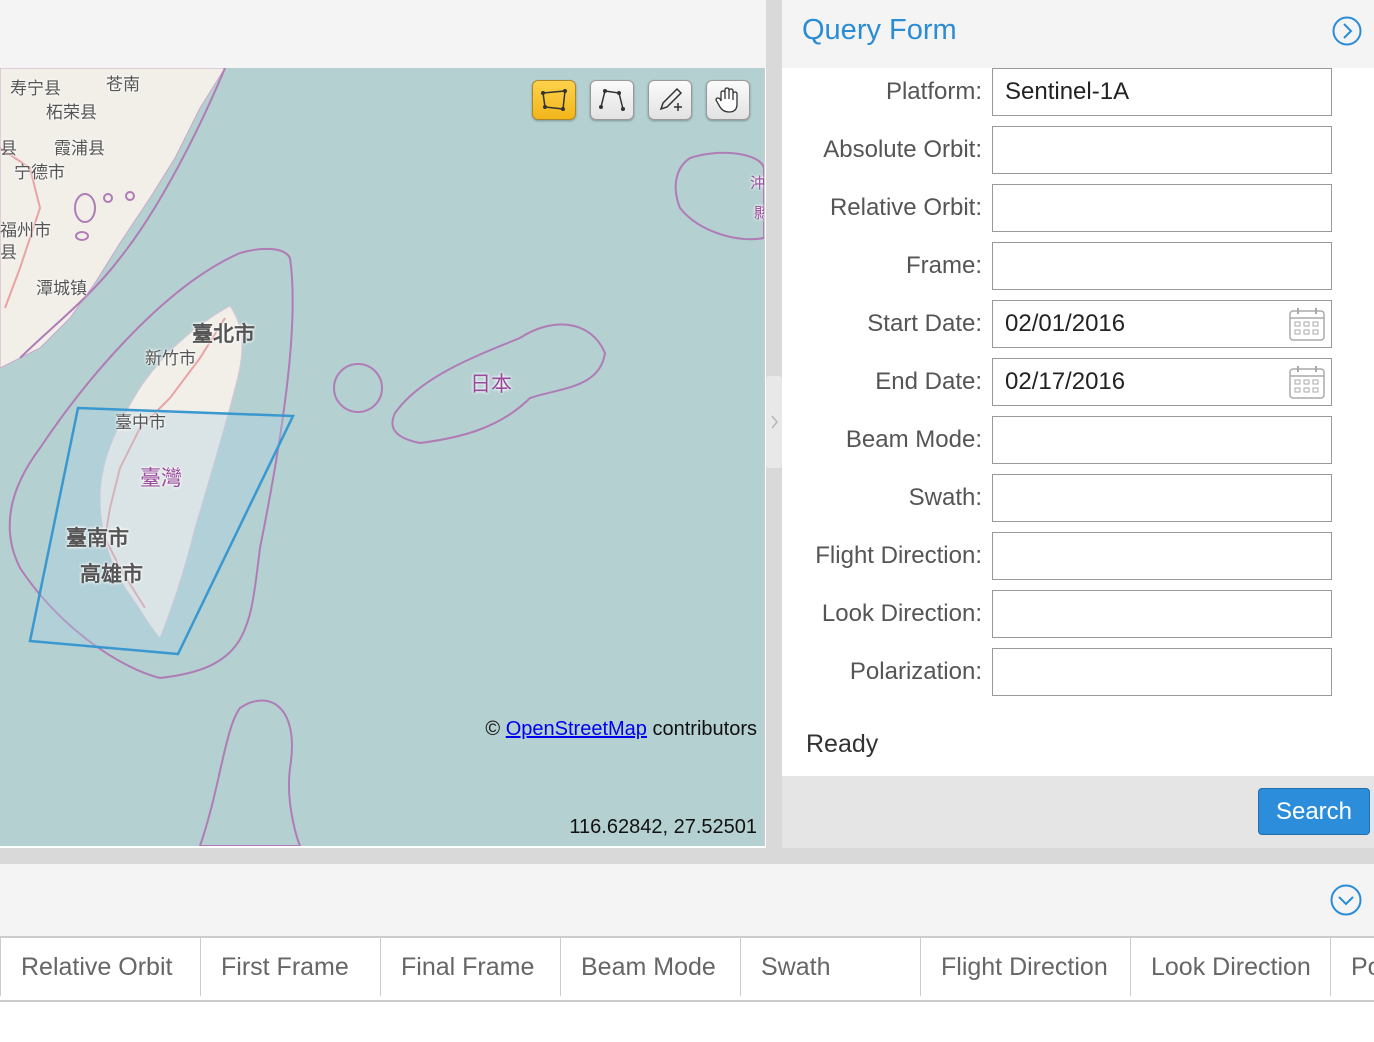 This screenshot has height=1042, width=1374. Describe the element at coordinates (470, 967) in the screenshot. I see `column-header-final-frame: Final Frame` at that location.